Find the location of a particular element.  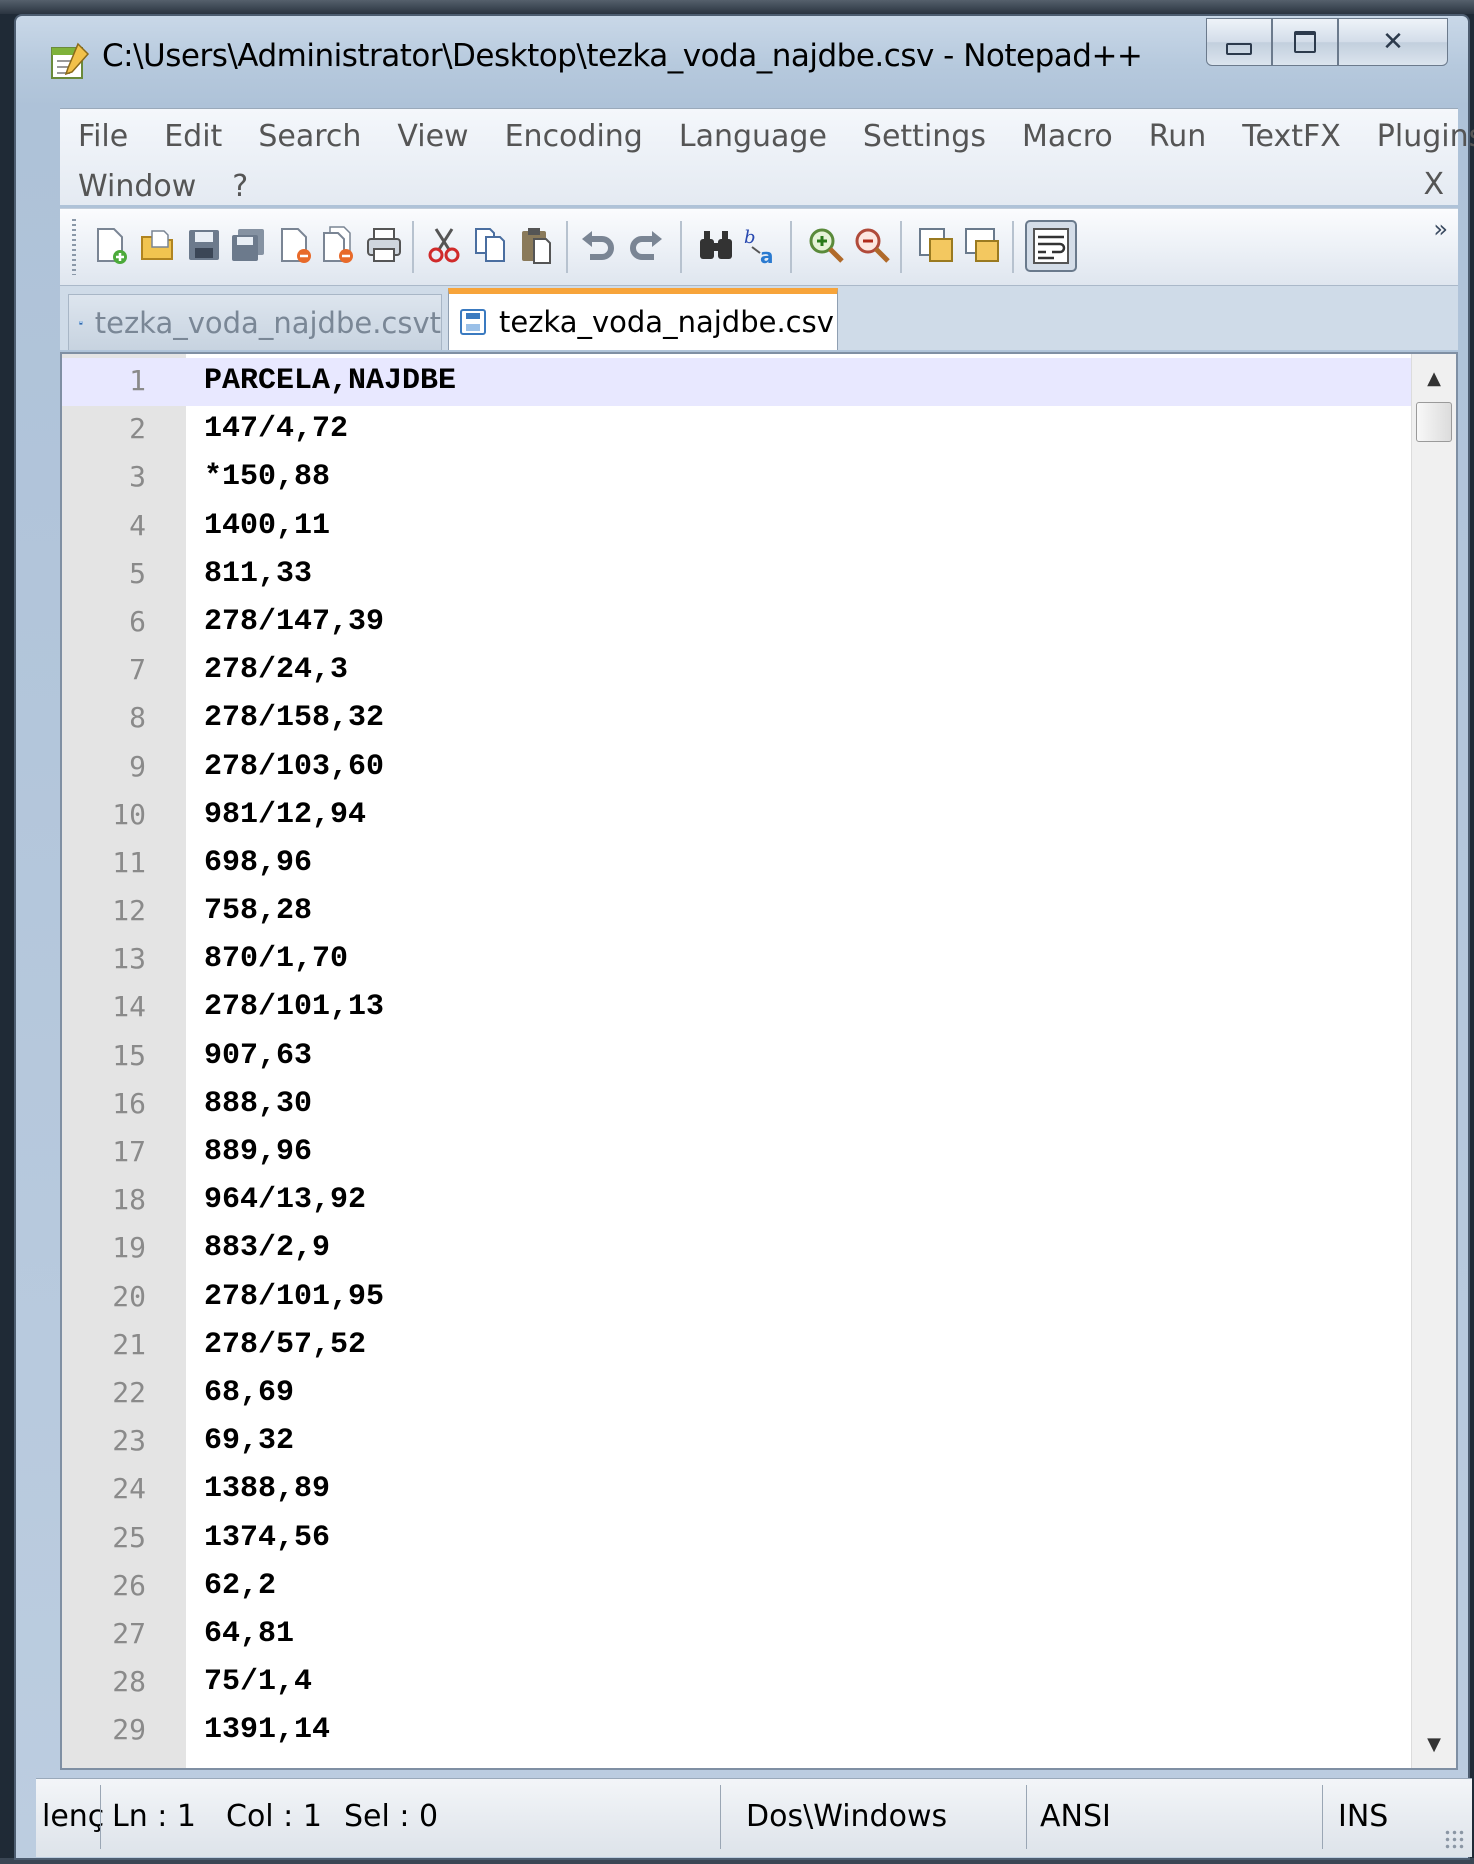

line-text: 278/103,60 is located at coordinates (294, 766).